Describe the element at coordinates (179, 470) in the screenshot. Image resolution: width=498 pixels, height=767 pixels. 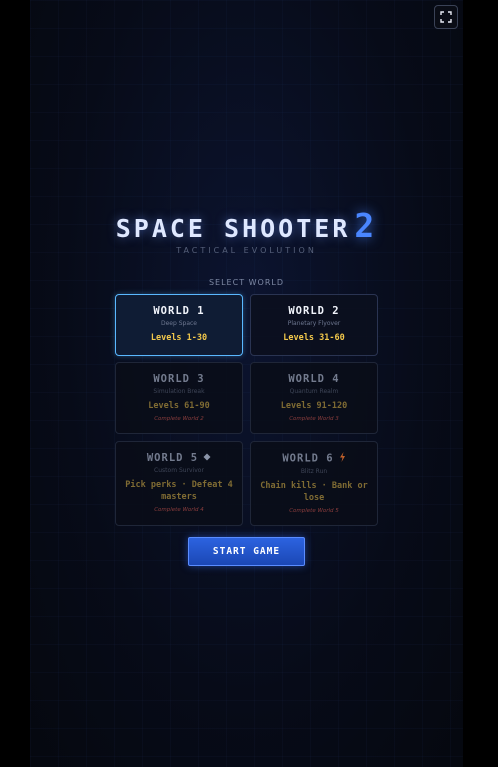
I see `world-subtitle: Custom Survivor` at that location.